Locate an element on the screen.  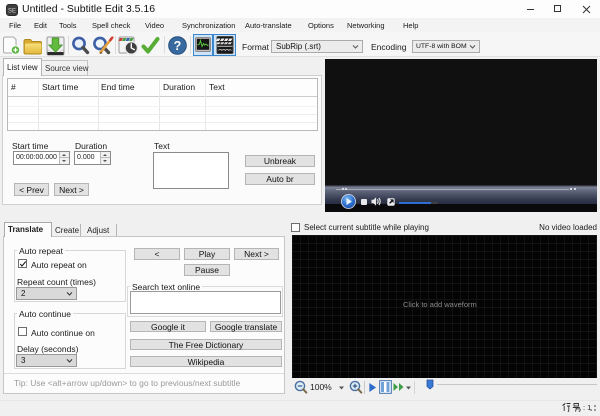
svg-text: SE is located at coordinates (12, 12).